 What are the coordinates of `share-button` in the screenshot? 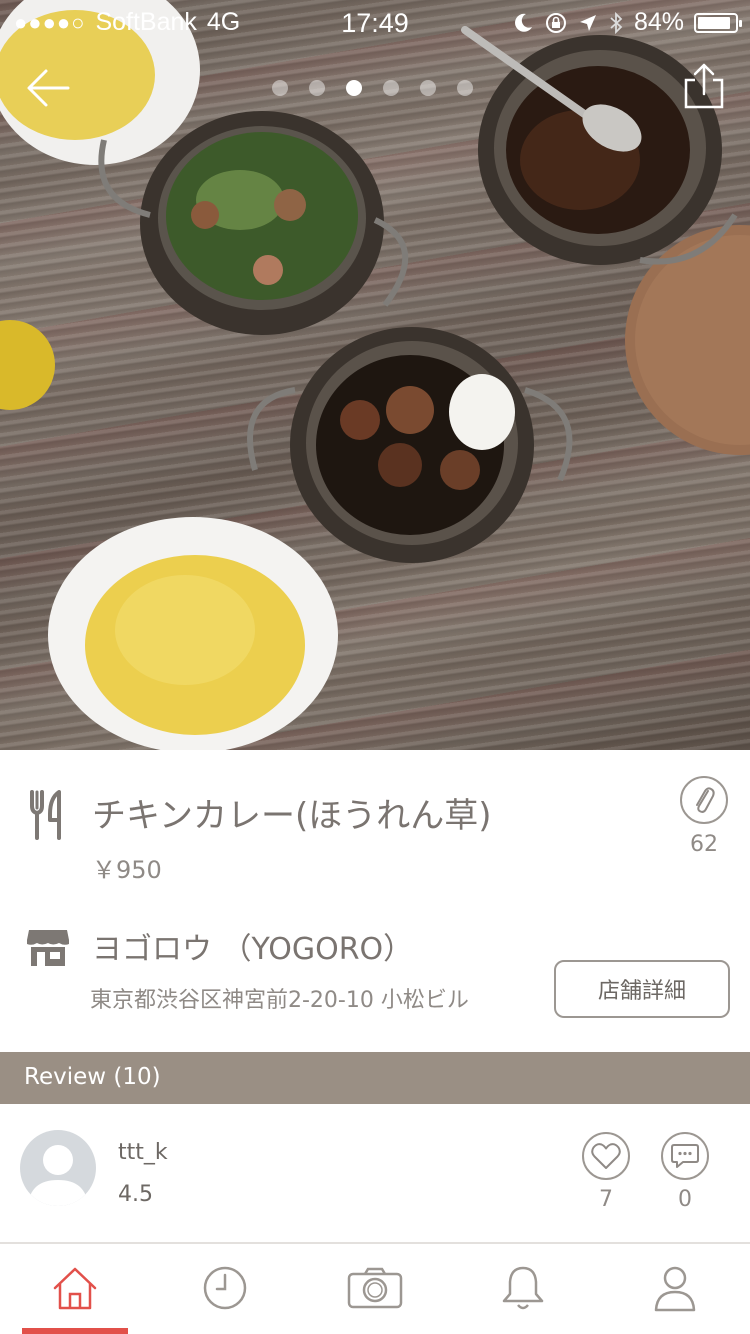 It's located at (704, 86).